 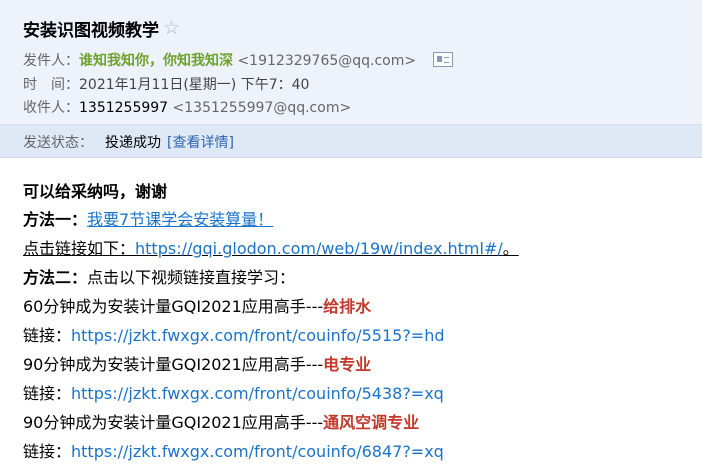 I want to click on contact-card-icon, so click(x=442, y=59).